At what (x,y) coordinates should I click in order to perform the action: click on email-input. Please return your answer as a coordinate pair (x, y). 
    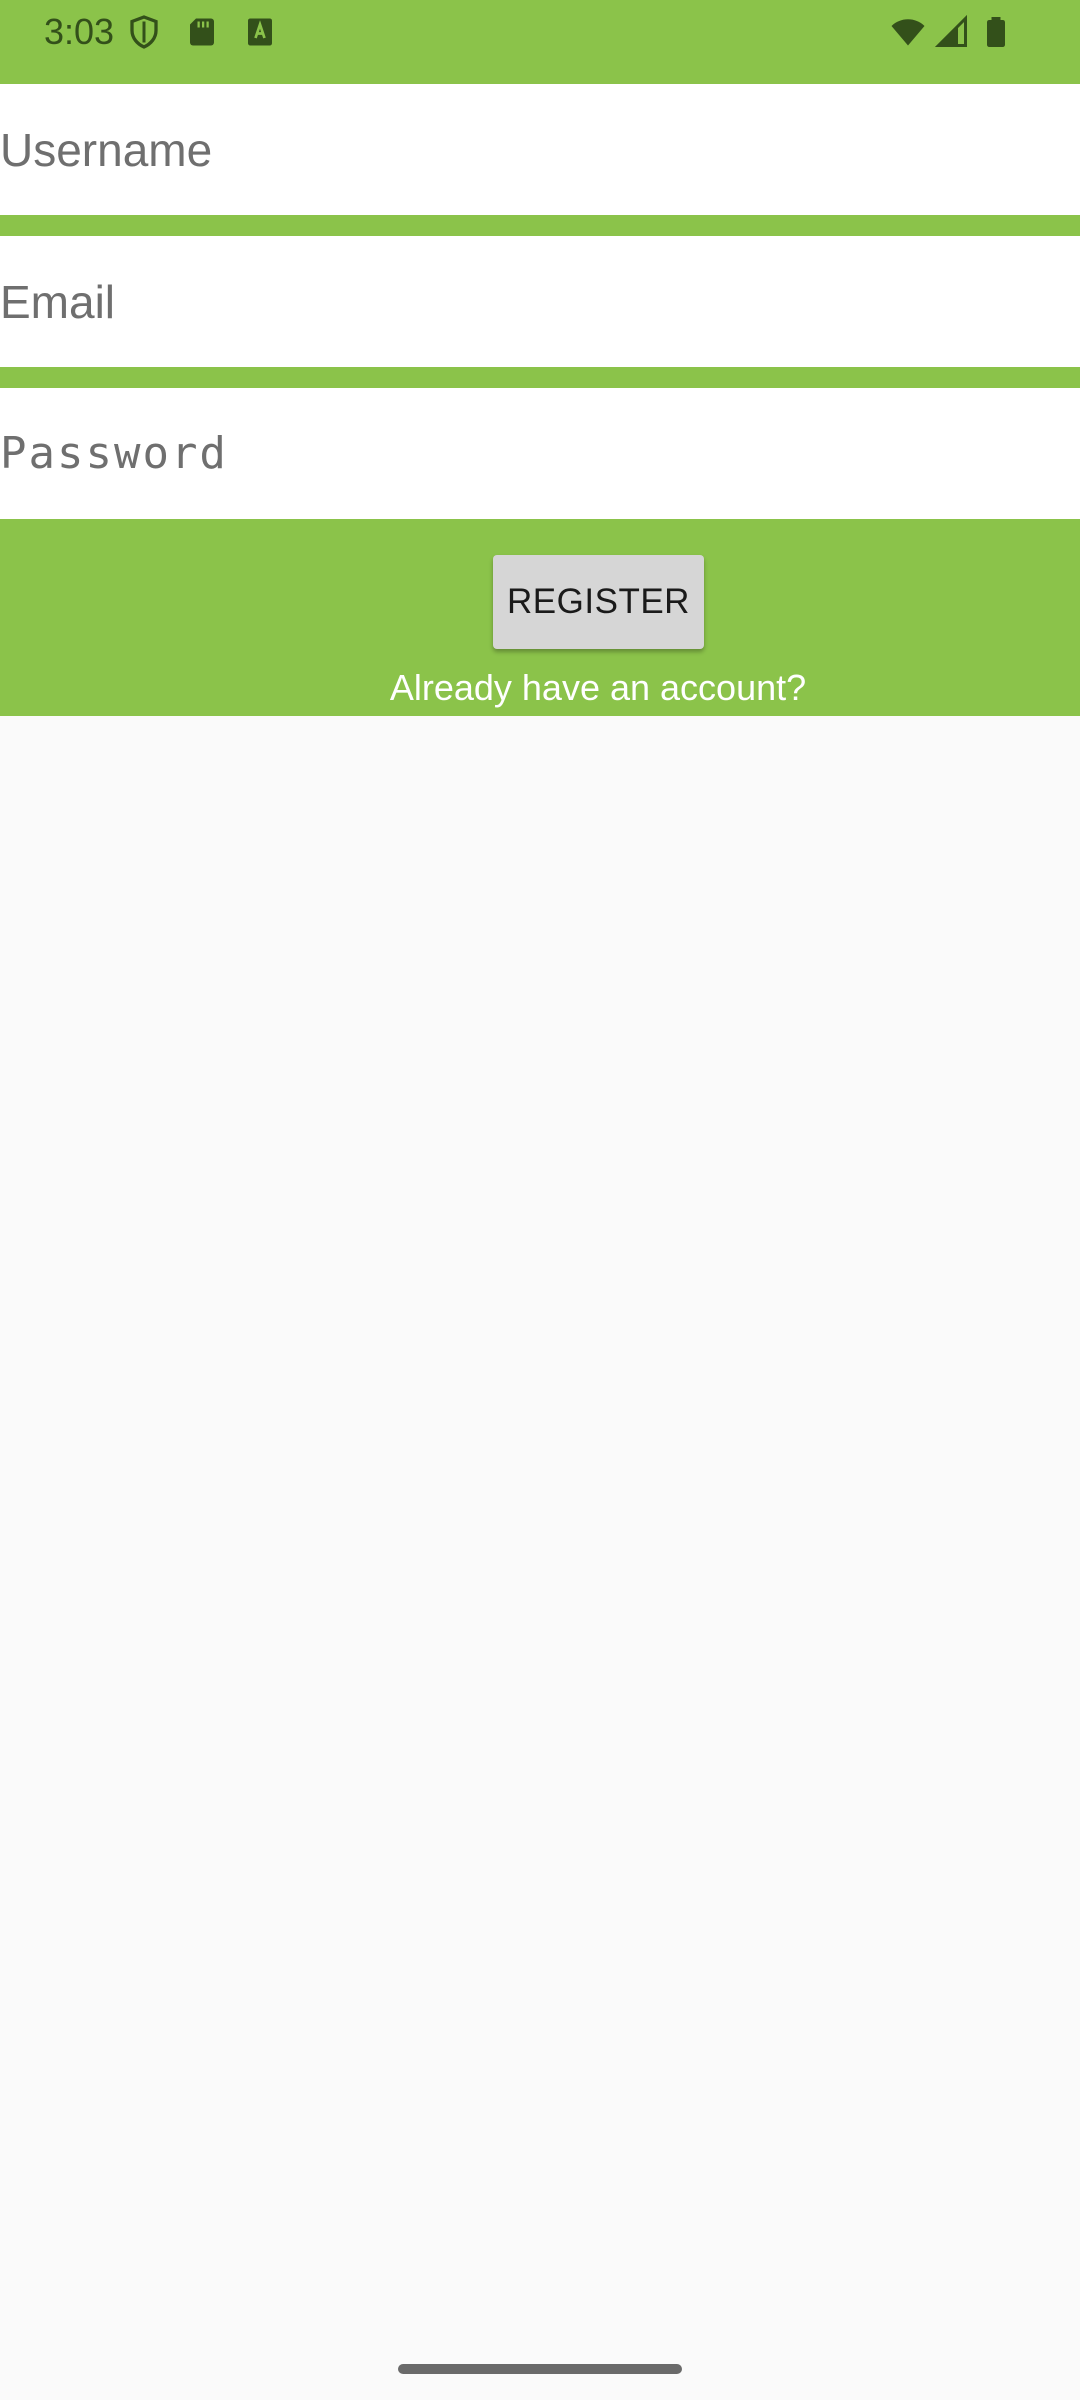
    Looking at the image, I should click on (540, 301).